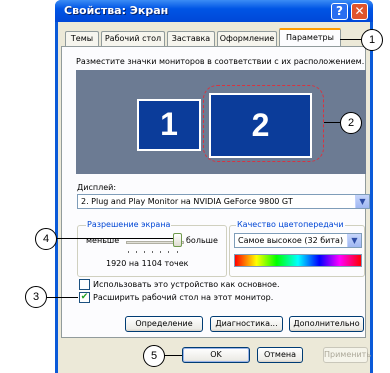 This screenshot has height=373, width=390. What do you see at coordinates (84, 297) in the screenshot?
I see `extend-desktop-checkbox: ✔` at bounding box center [84, 297].